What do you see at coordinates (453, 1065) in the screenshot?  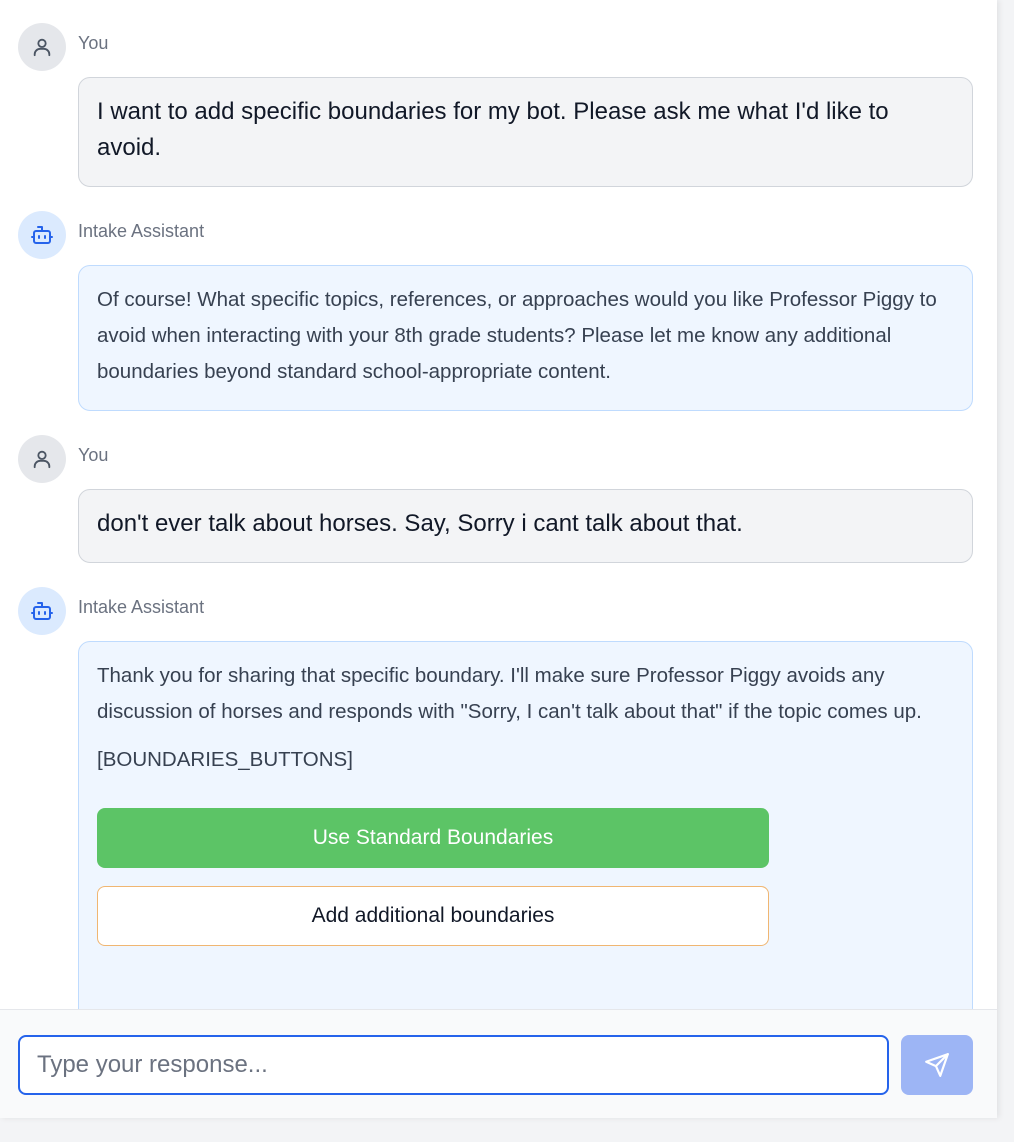 I see `response-input` at bounding box center [453, 1065].